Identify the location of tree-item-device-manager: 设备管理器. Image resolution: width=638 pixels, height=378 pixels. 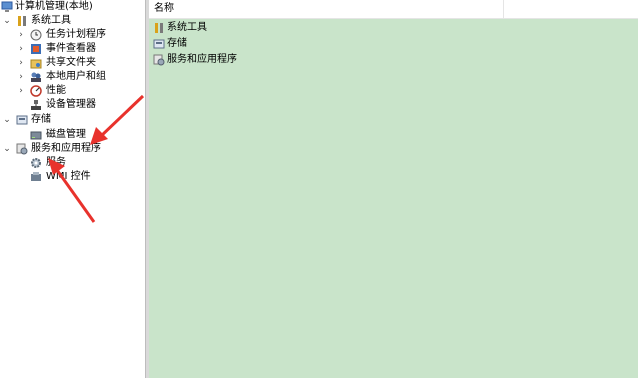
(72, 105).